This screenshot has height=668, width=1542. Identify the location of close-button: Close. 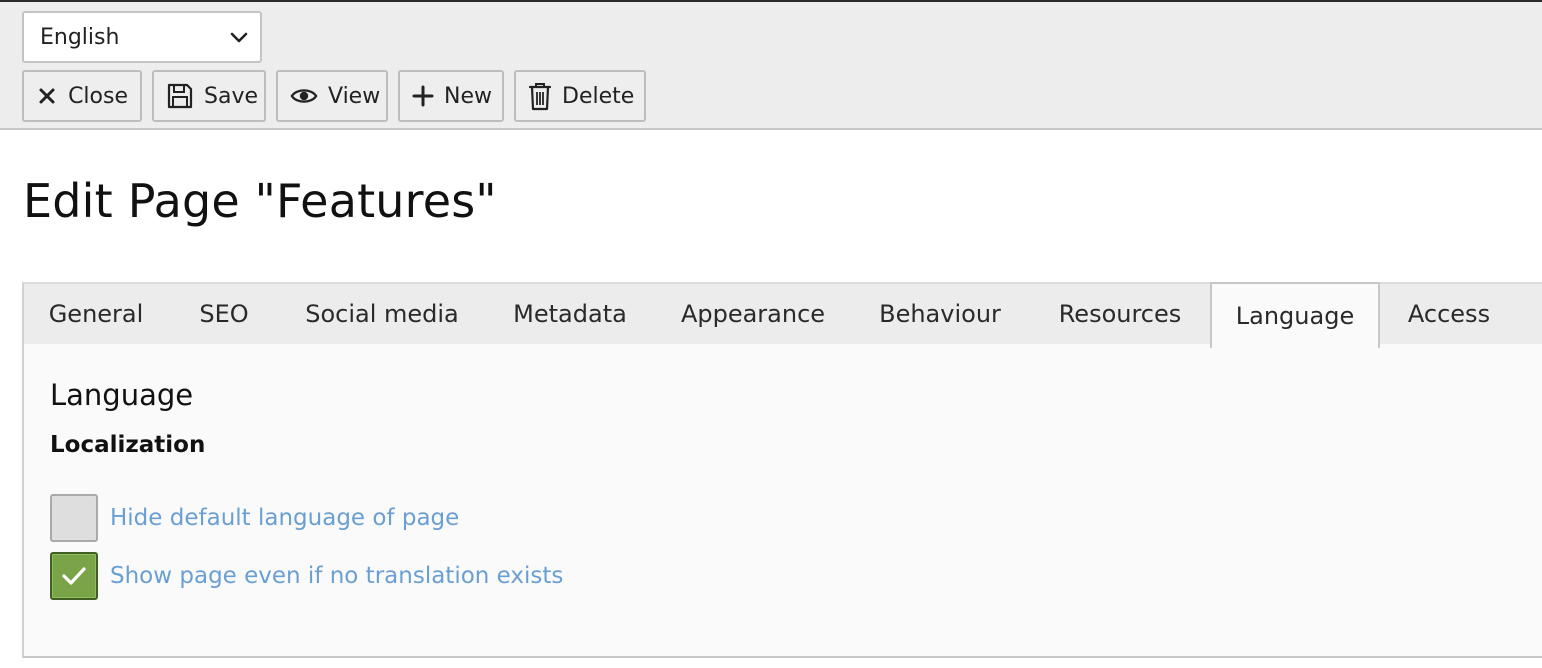
(82, 96).